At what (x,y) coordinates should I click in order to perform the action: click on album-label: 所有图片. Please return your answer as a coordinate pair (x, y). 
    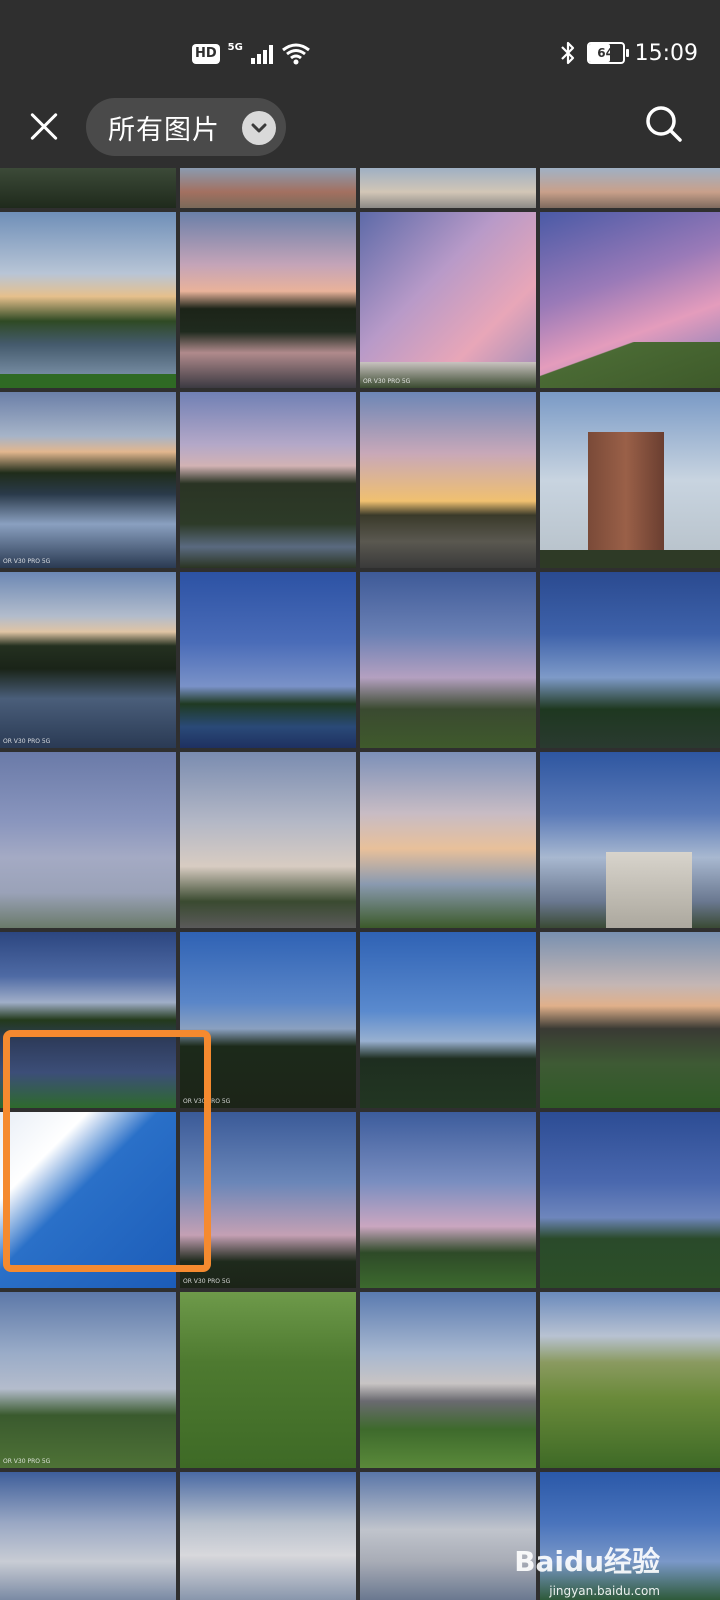
    Looking at the image, I should click on (164, 130).